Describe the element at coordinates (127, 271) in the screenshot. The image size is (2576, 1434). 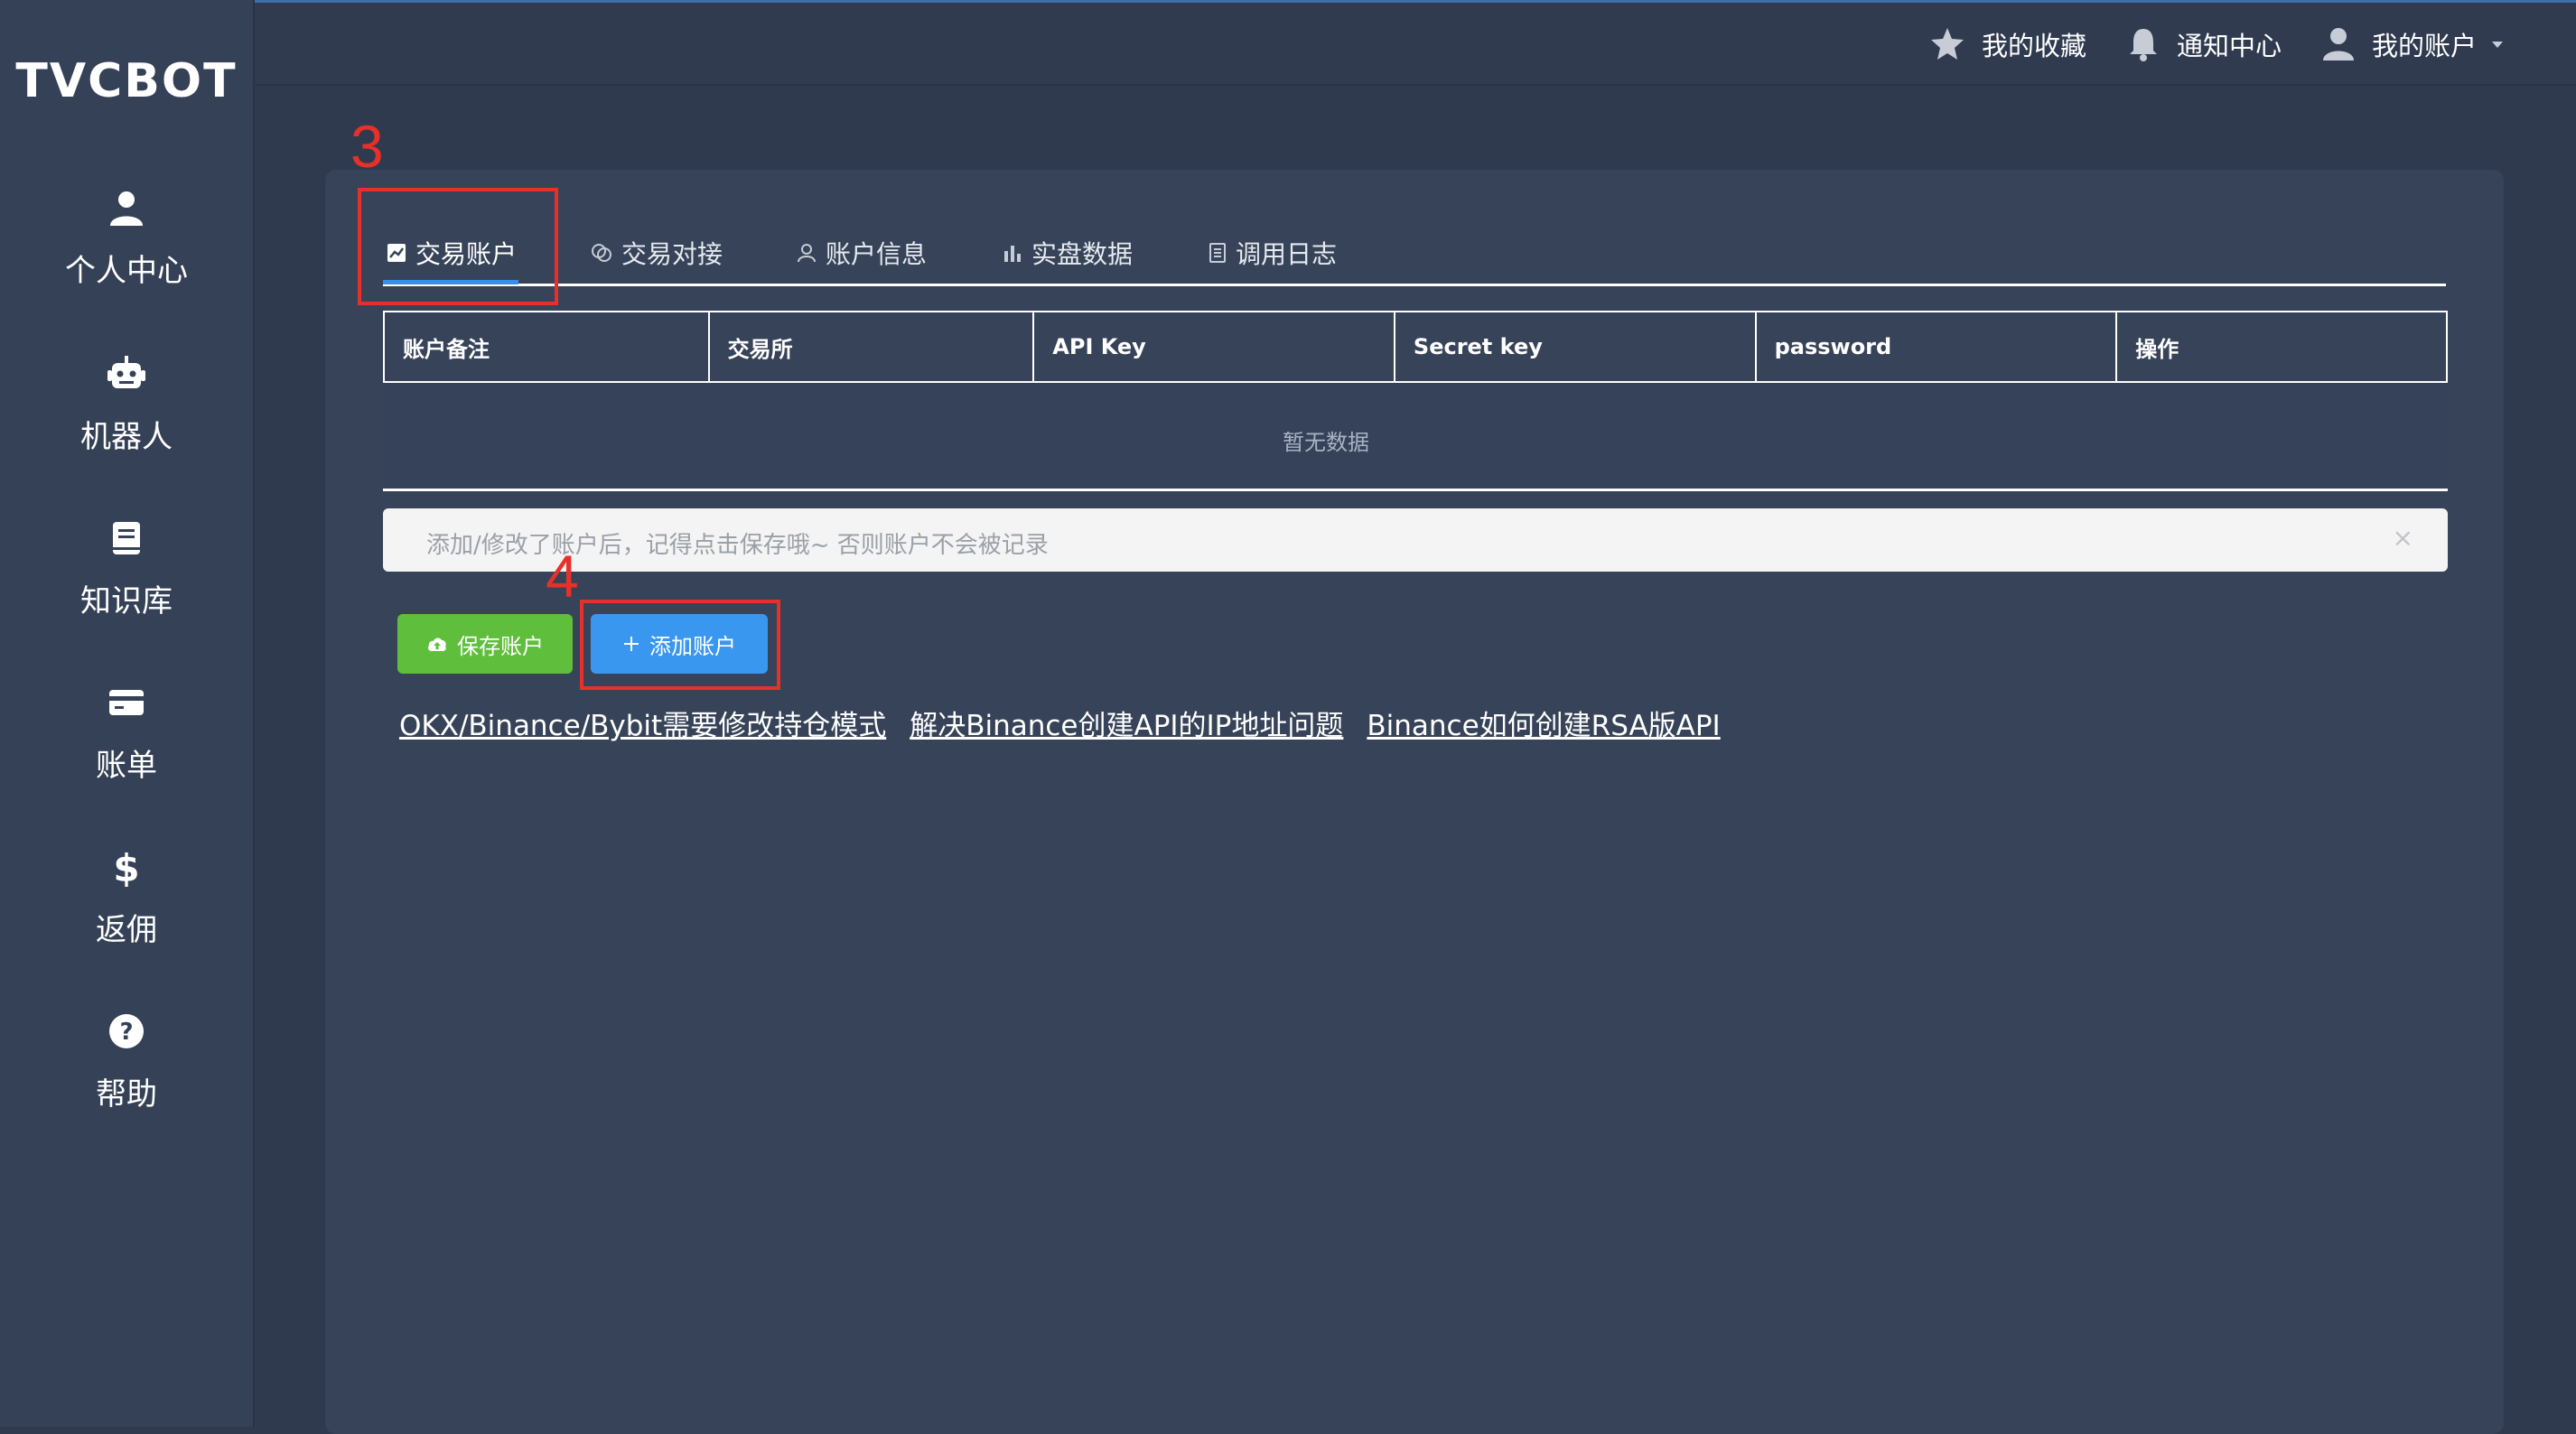
I see `sidebar-item-label: 个人中心` at that location.